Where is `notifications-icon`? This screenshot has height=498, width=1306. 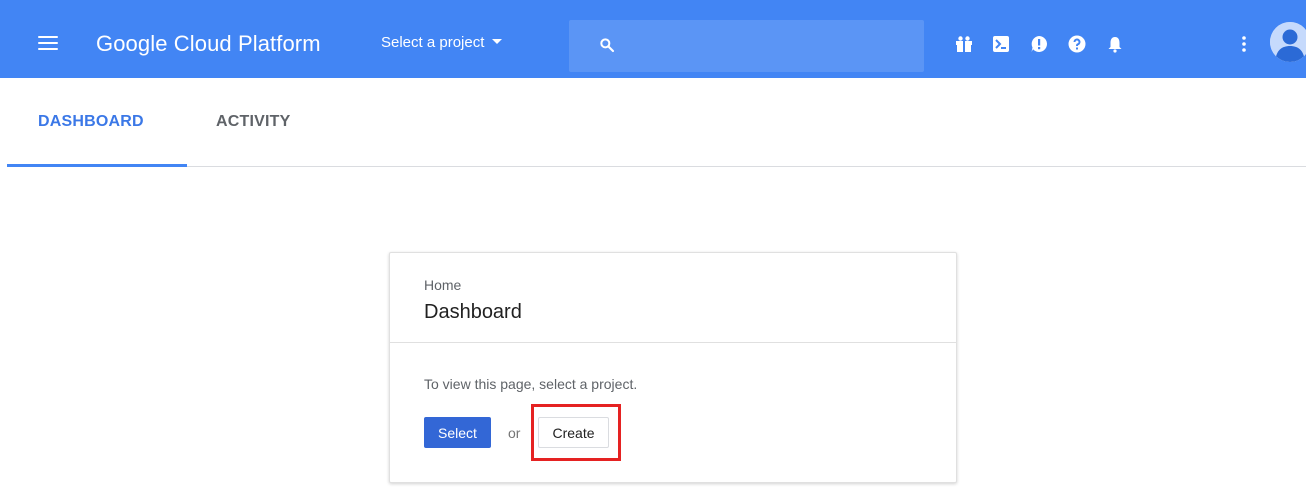
notifications-icon is located at coordinates (1115, 44).